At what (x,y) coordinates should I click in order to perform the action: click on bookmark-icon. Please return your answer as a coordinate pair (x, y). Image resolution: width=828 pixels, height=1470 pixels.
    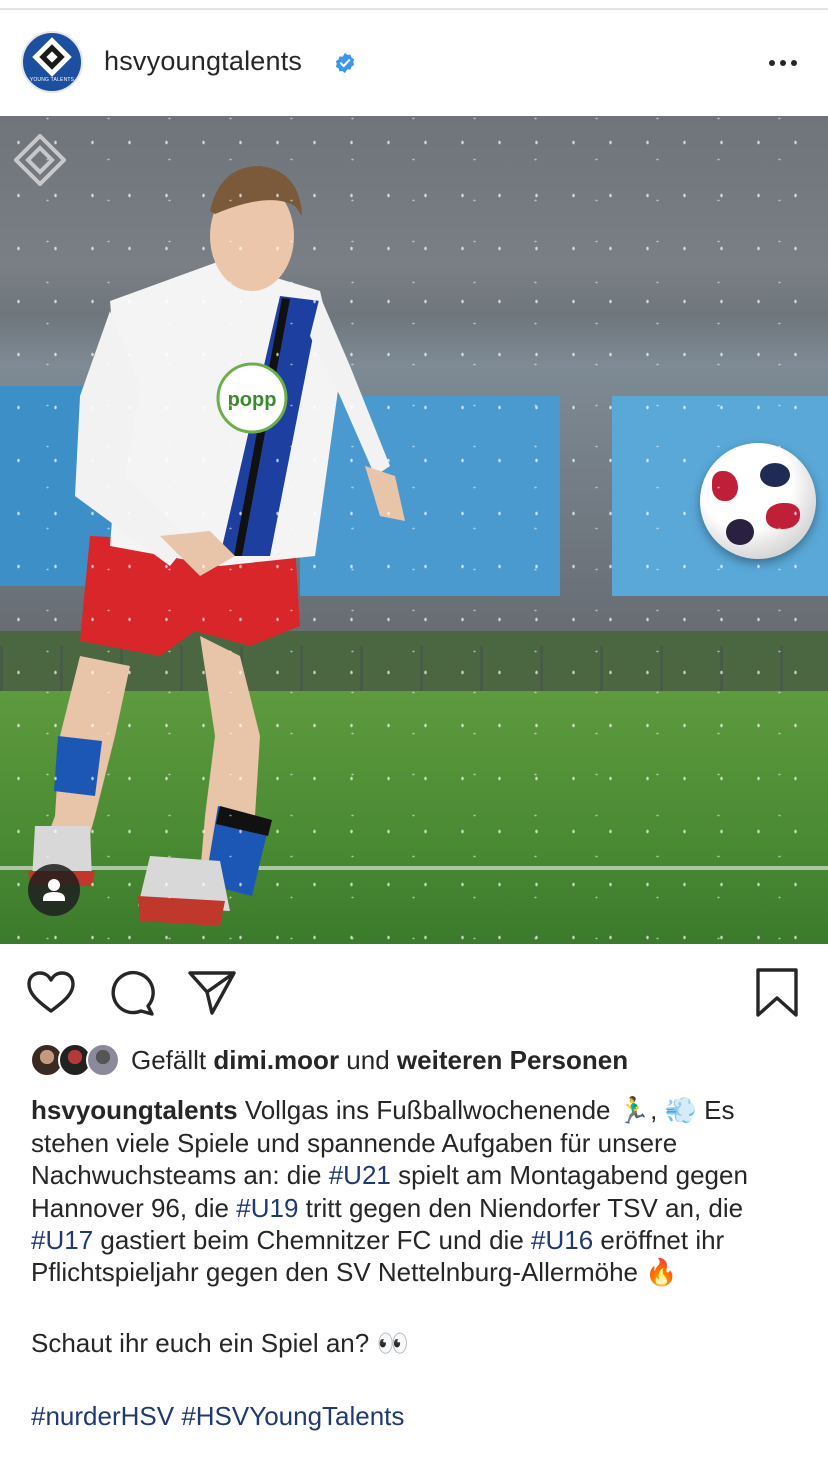
    Looking at the image, I should click on (777, 993).